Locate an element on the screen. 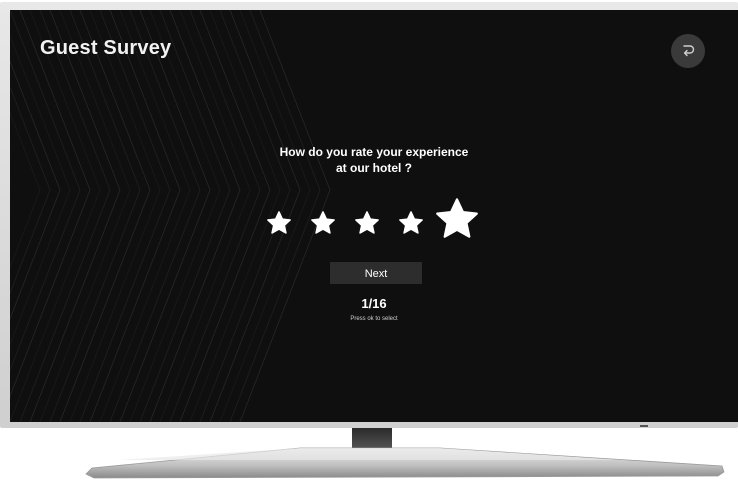  star-icon-focused is located at coordinates (457, 219).